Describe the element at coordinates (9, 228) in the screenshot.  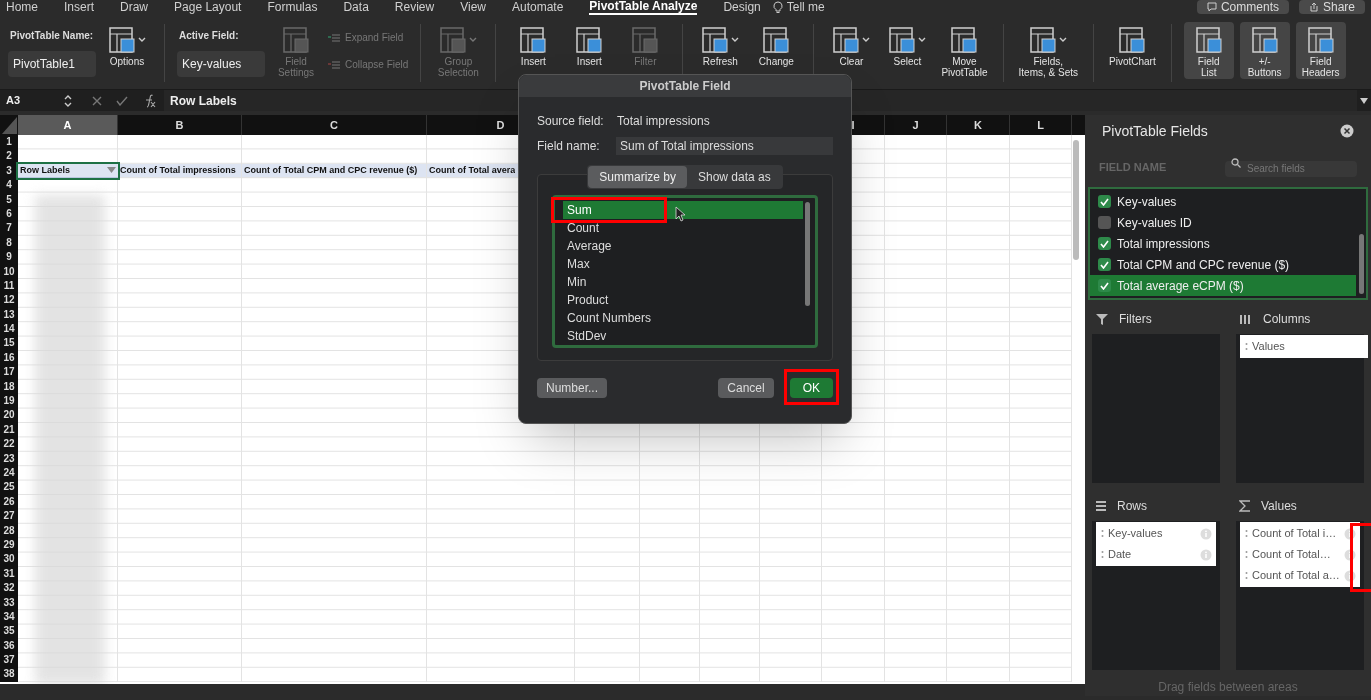
I see `row-header: 7` at that location.